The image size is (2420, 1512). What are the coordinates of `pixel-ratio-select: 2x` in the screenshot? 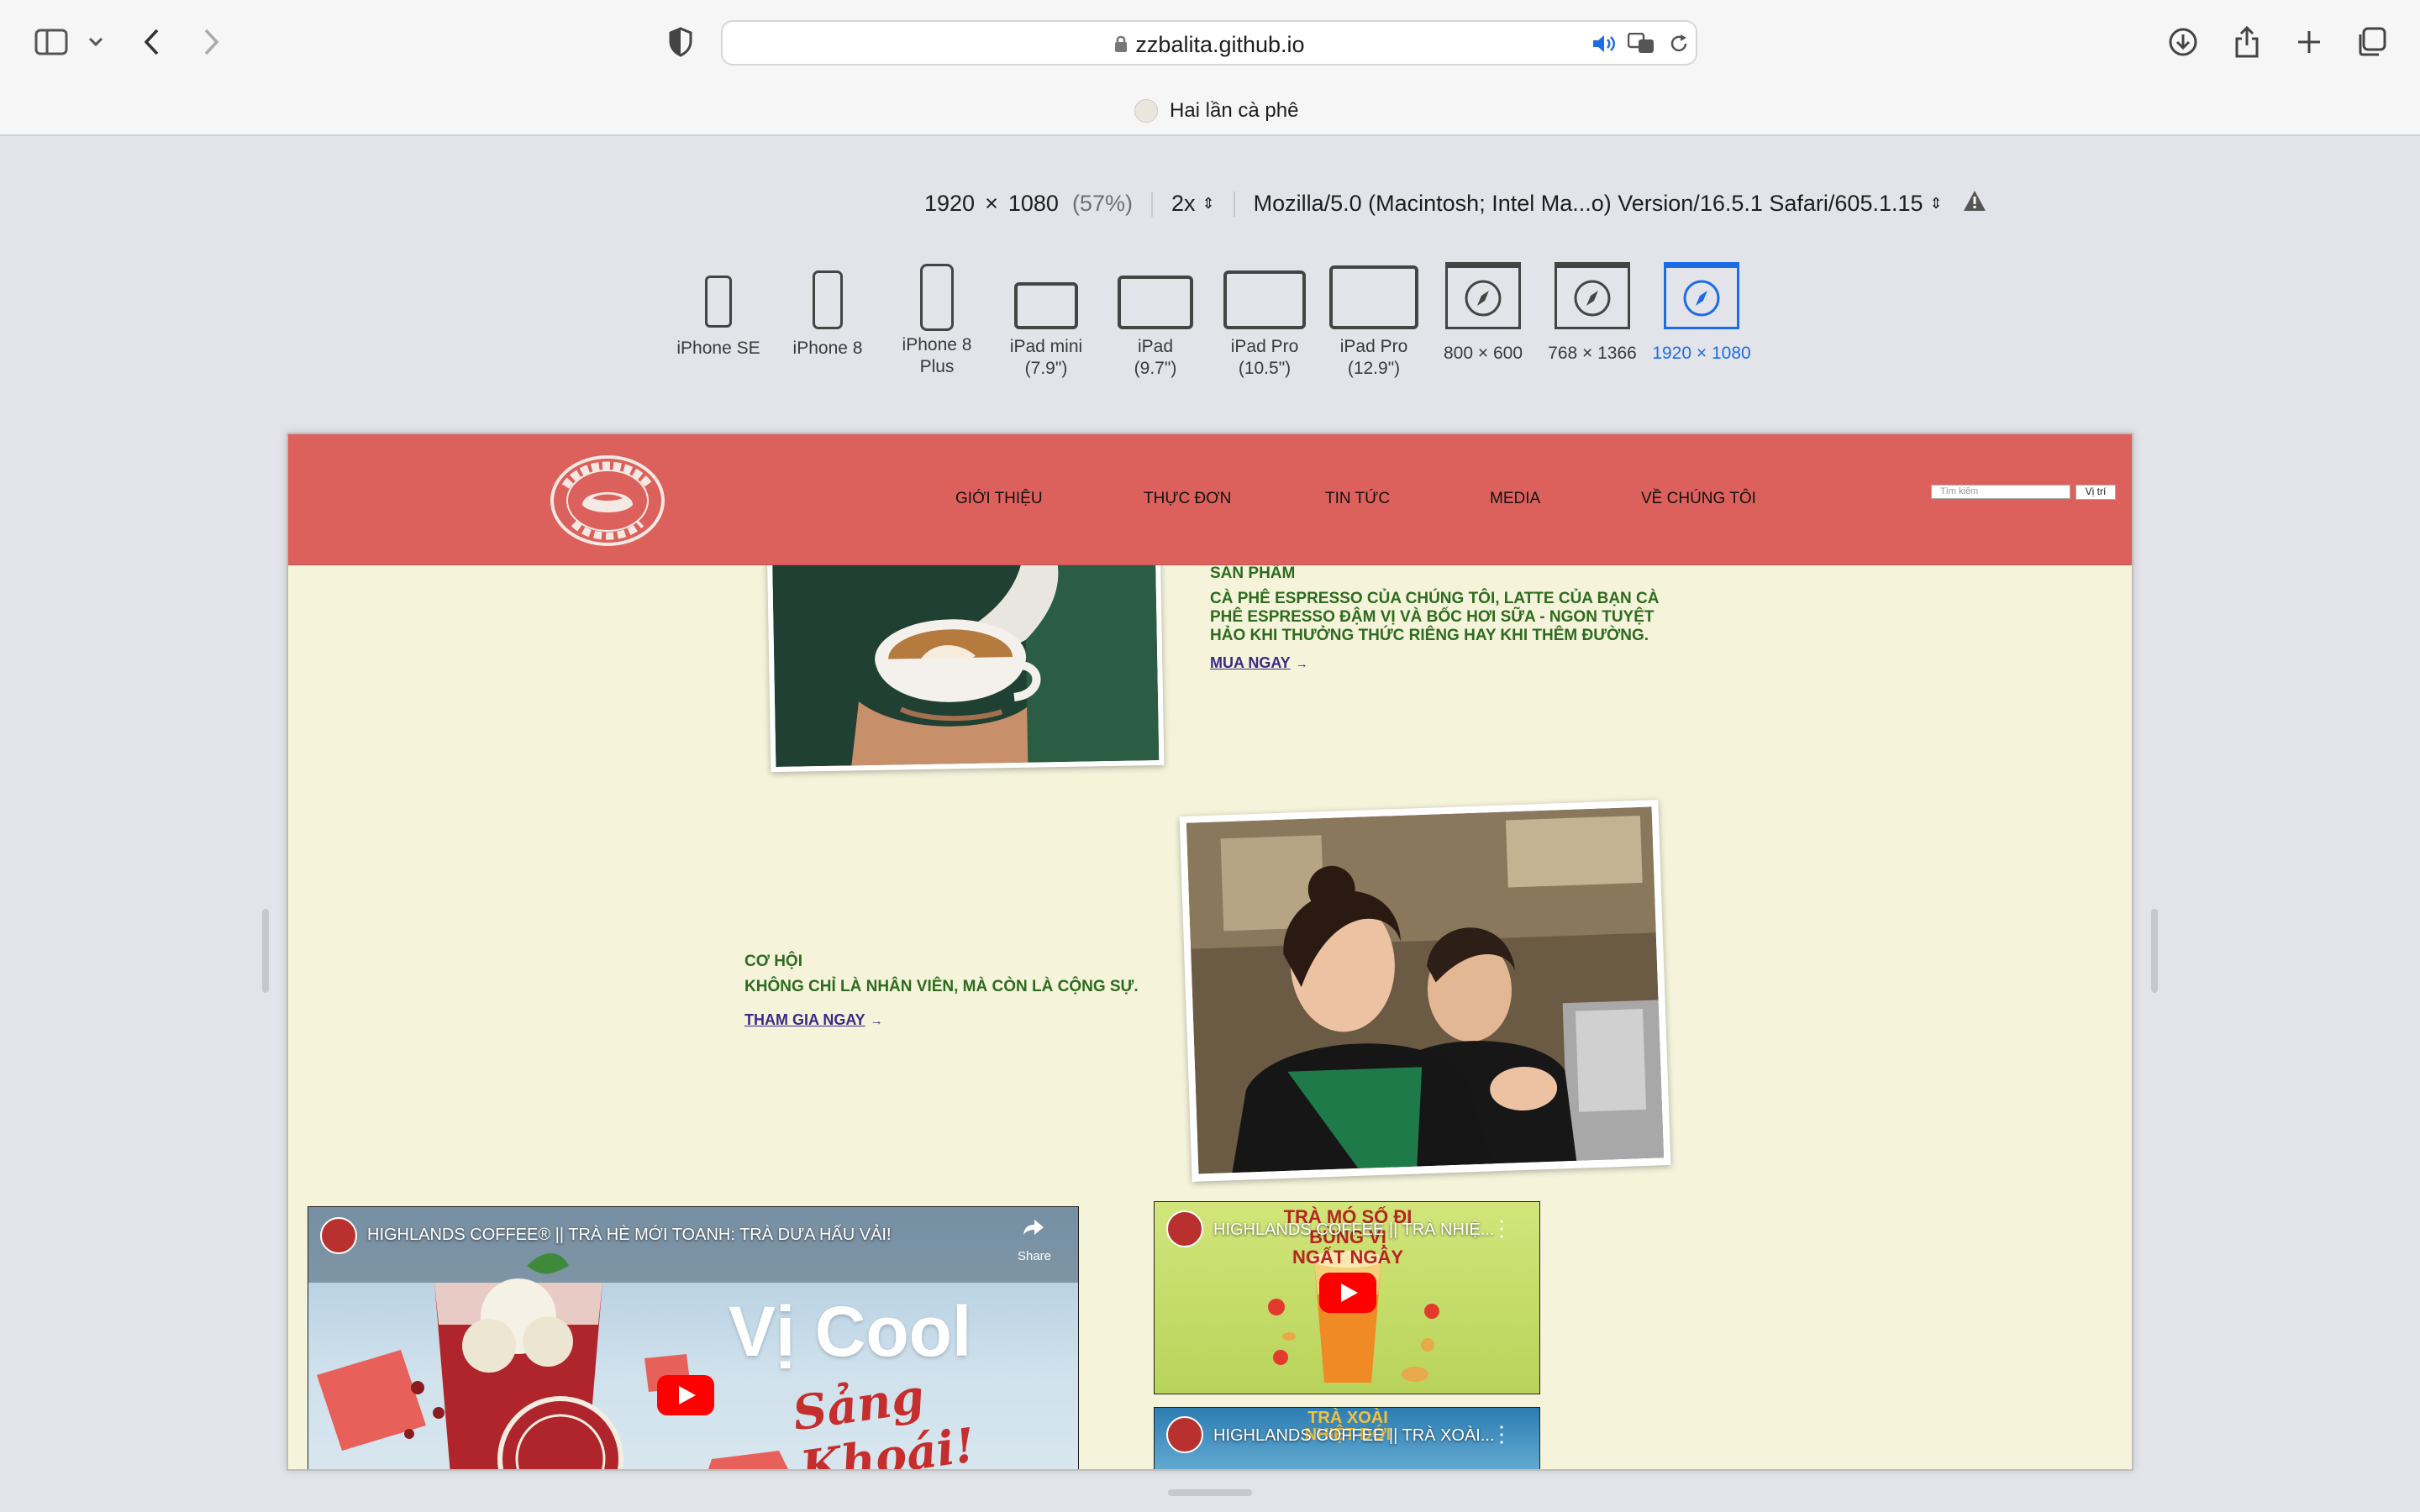 It's located at (1183, 204).